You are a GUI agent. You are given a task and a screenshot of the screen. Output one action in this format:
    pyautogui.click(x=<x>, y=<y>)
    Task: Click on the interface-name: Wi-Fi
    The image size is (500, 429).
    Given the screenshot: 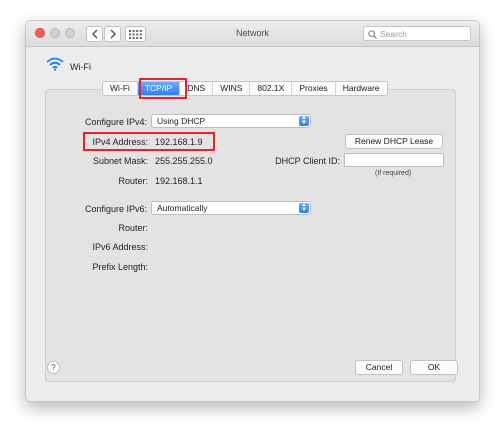 What is the action you would take?
    pyautogui.click(x=80, y=67)
    